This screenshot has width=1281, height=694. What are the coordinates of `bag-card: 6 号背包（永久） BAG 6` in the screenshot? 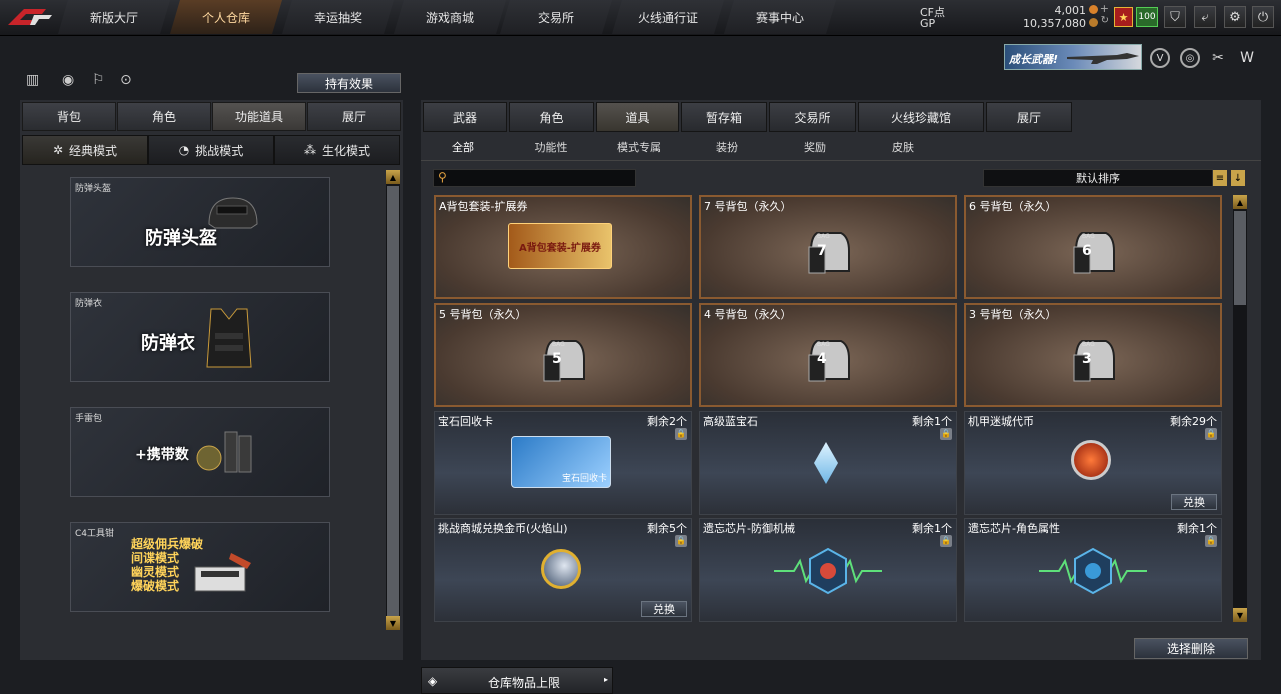 It's located at (1093, 247).